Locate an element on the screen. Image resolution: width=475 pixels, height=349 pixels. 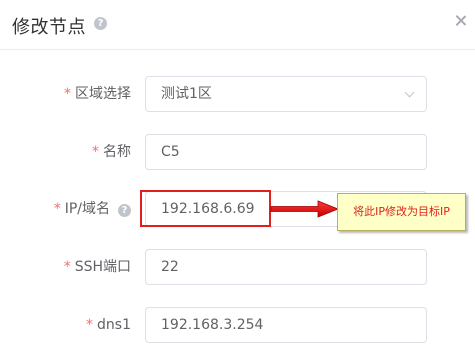
arrow-right-icon is located at coordinates (305, 209).